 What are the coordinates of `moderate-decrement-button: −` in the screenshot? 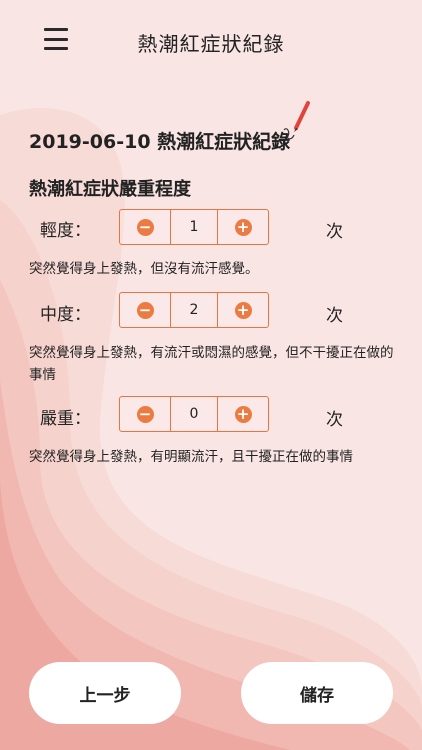 It's located at (145, 310).